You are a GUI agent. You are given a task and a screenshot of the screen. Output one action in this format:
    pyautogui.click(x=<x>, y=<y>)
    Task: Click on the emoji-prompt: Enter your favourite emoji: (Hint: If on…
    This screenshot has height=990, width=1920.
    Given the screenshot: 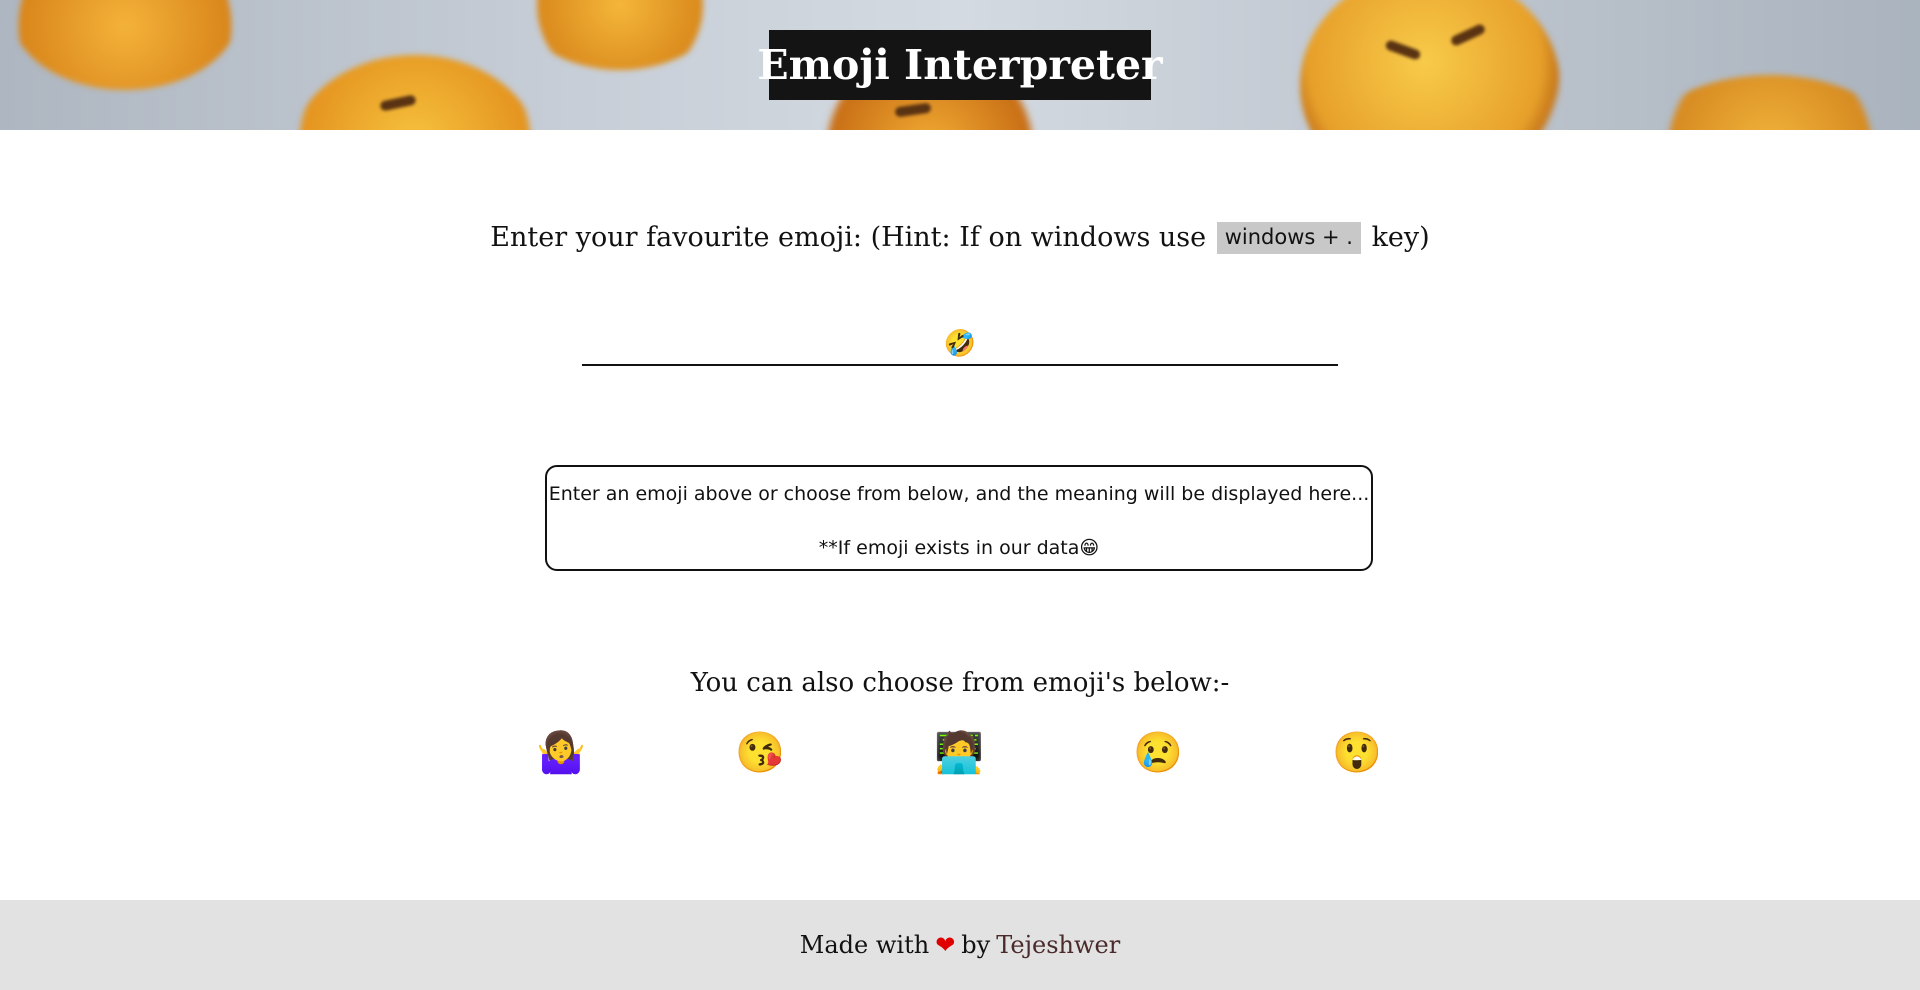 What is the action you would take?
    pyautogui.click(x=960, y=238)
    